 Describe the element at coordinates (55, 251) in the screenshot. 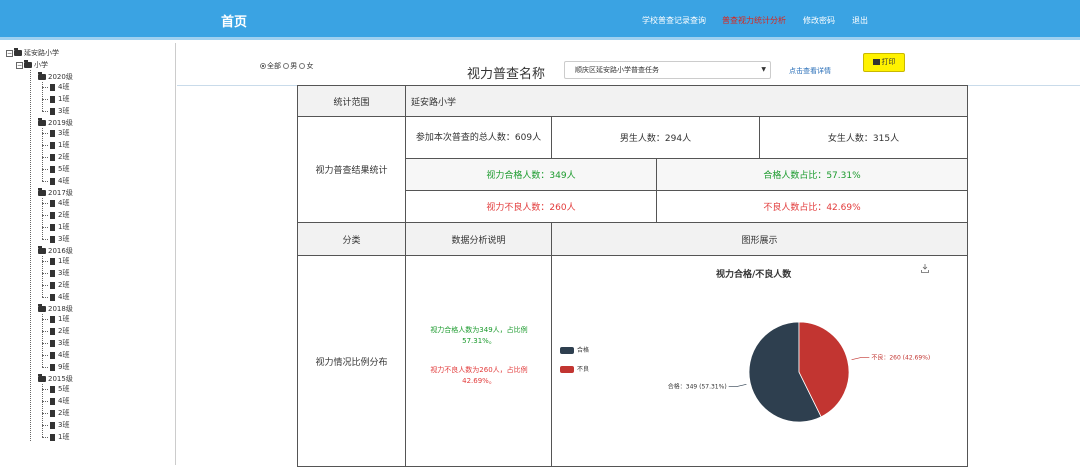

I see `tree-grade: 2016级` at that location.